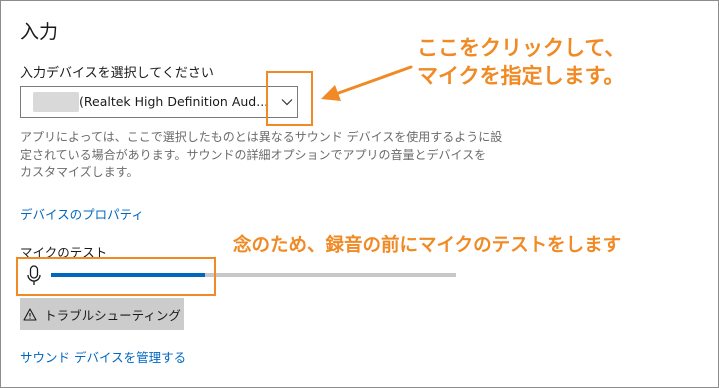  I want to click on troubleshoot-button: トラブルシューティング, so click(102, 314).